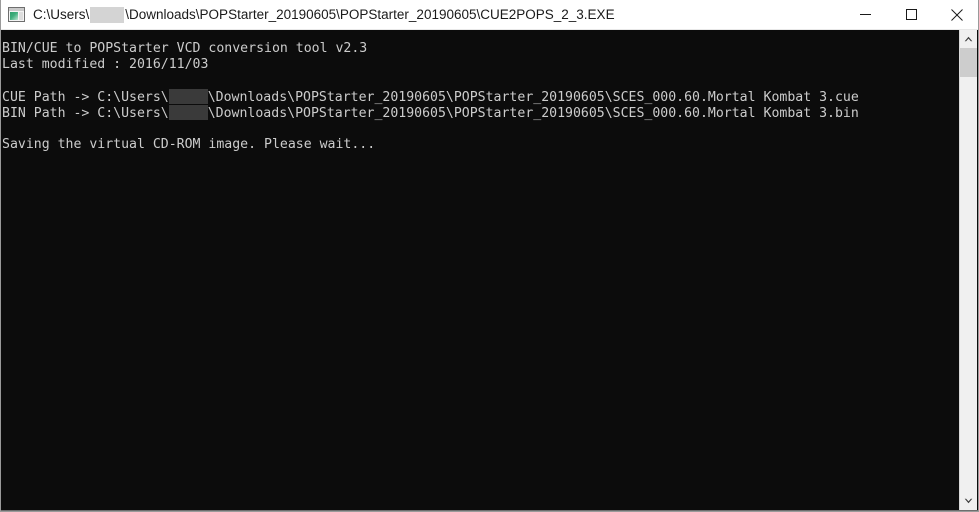 The image size is (979, 512). Describe the element at coordinates (865, 14) in the screenshot. I see `minimize-button` at that location.